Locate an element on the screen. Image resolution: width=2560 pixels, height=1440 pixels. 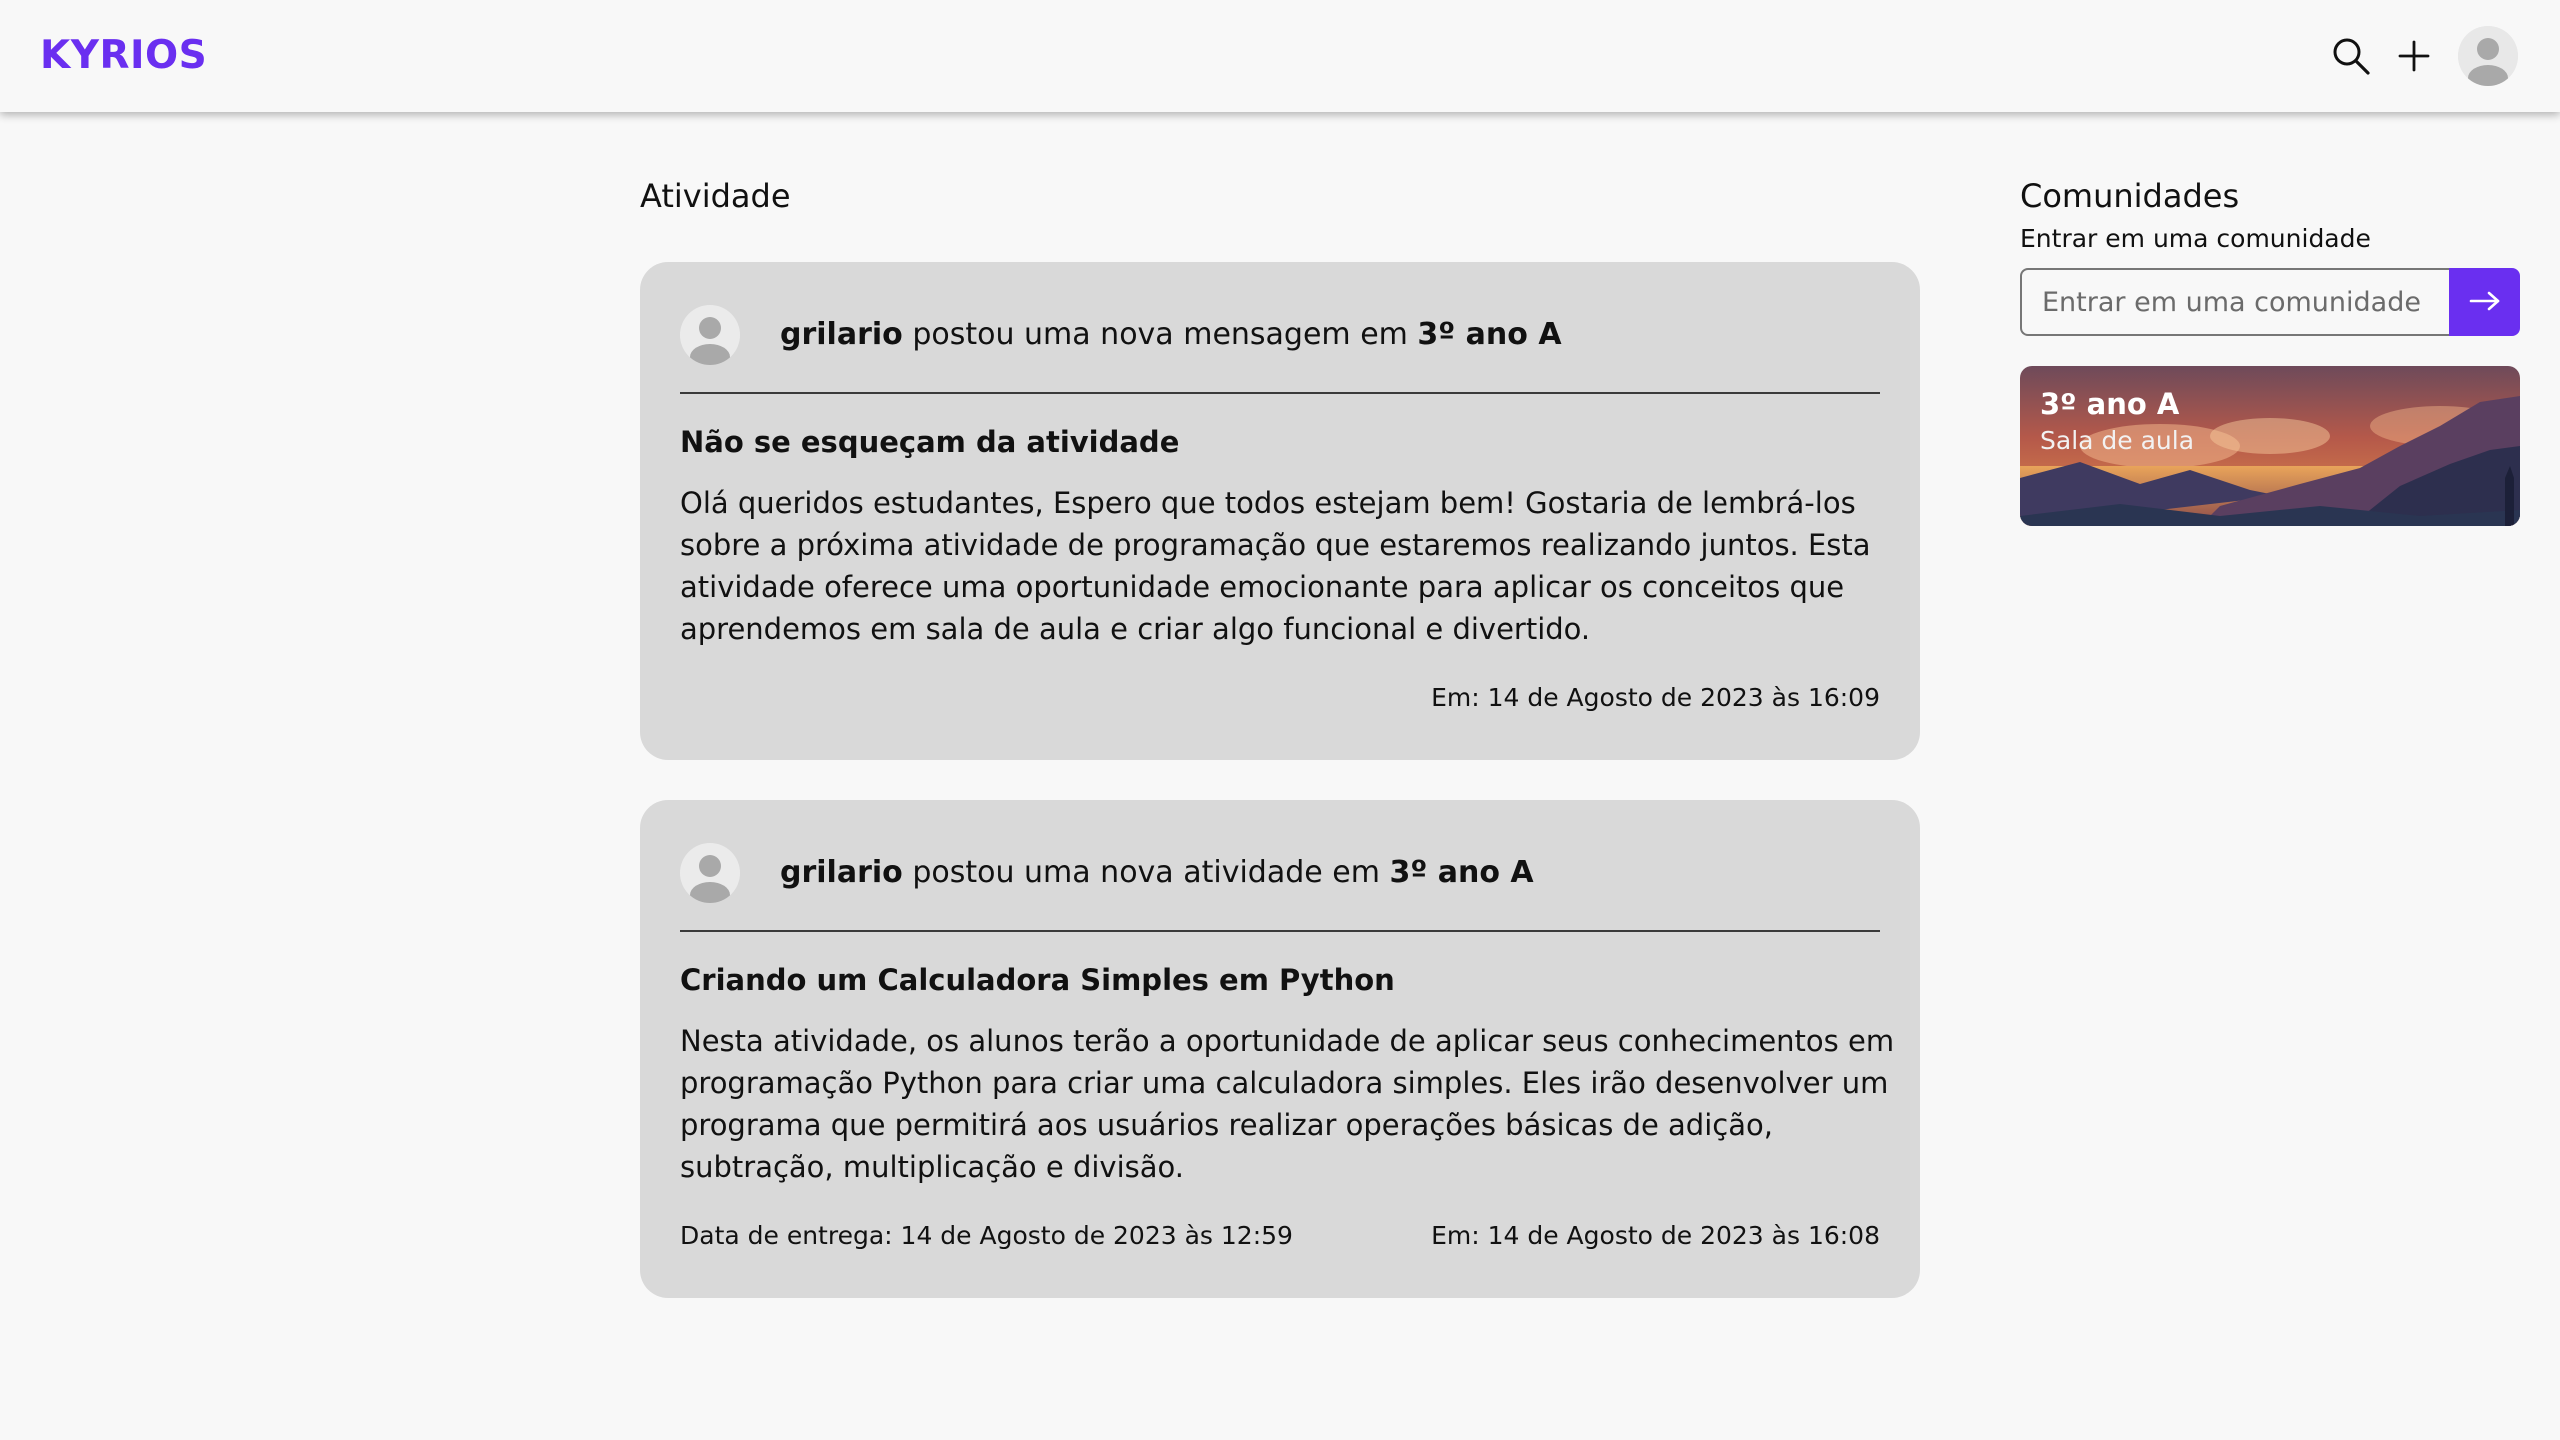
plus-icon is located at coordinates (2414, 56).